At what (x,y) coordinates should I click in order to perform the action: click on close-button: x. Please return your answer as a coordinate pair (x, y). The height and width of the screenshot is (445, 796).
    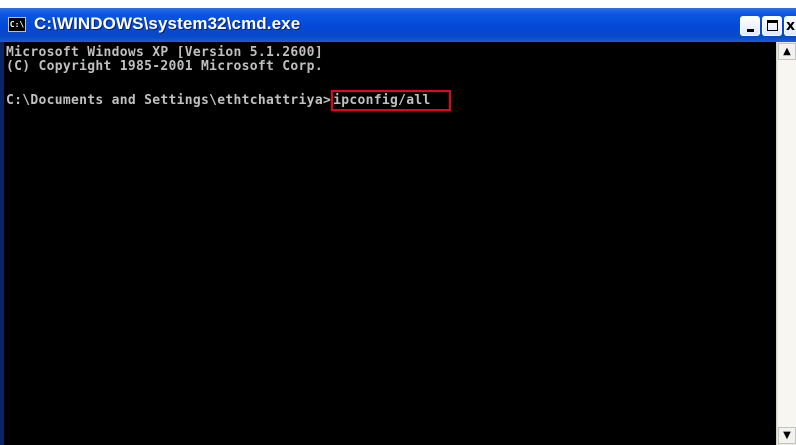
    Looking at the image, I should click on (790, 26).